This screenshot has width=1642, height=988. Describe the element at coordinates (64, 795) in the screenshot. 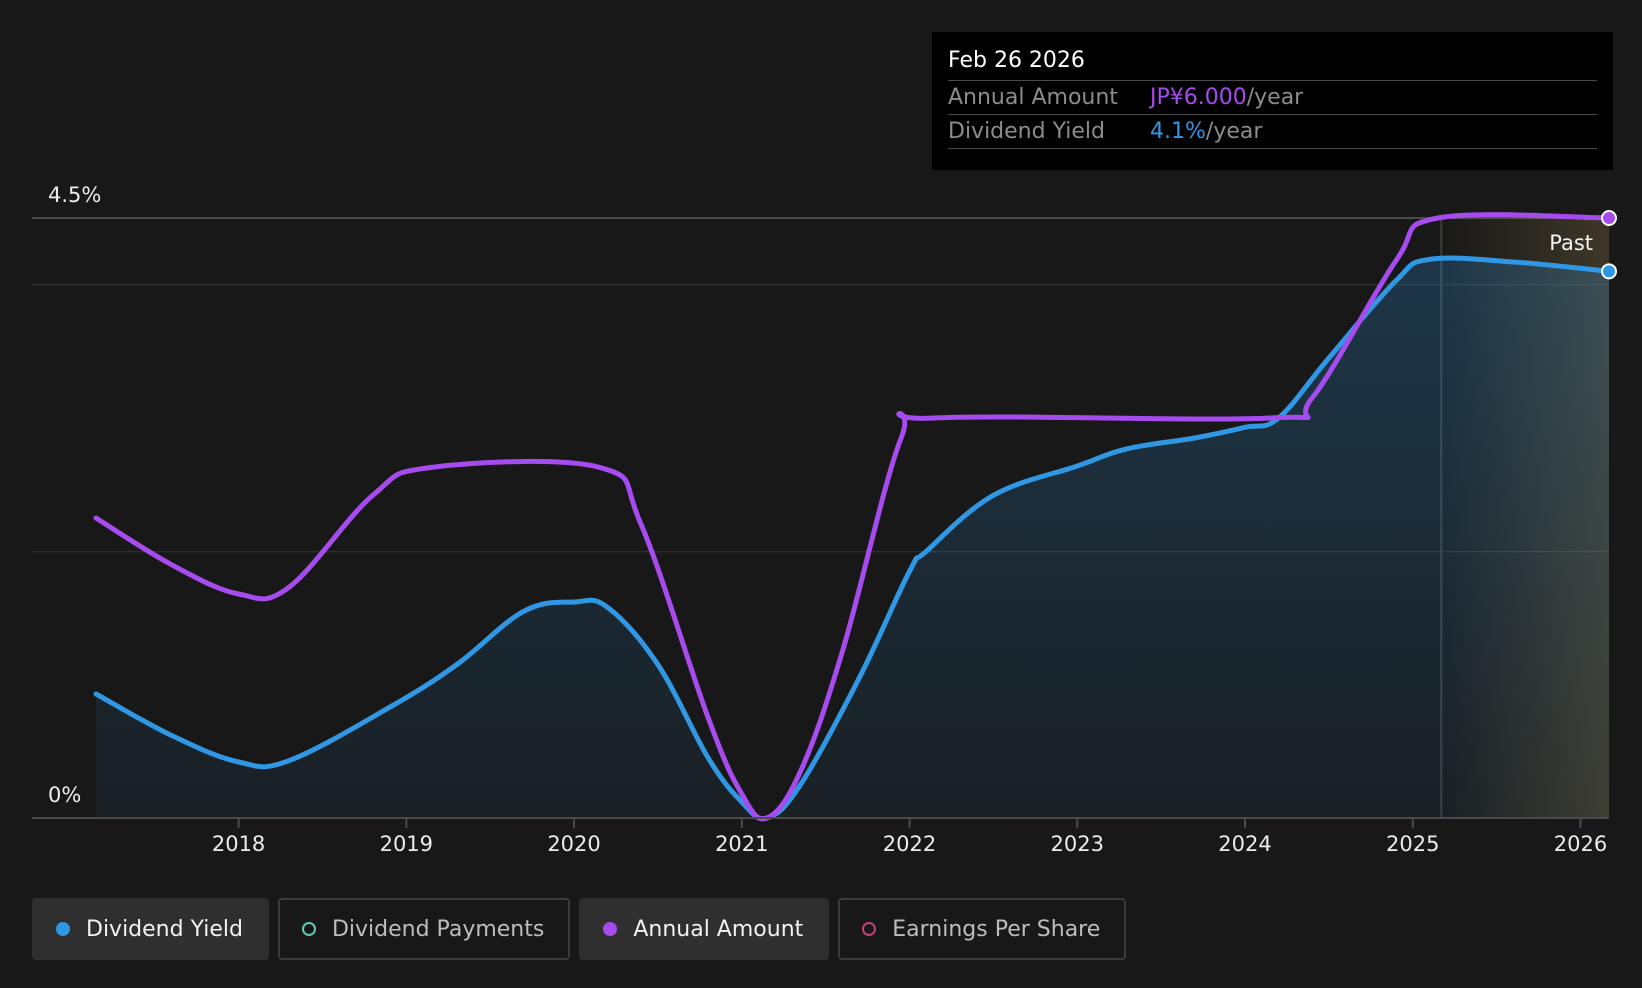

I see `y-tick-label: 0%` at that location.